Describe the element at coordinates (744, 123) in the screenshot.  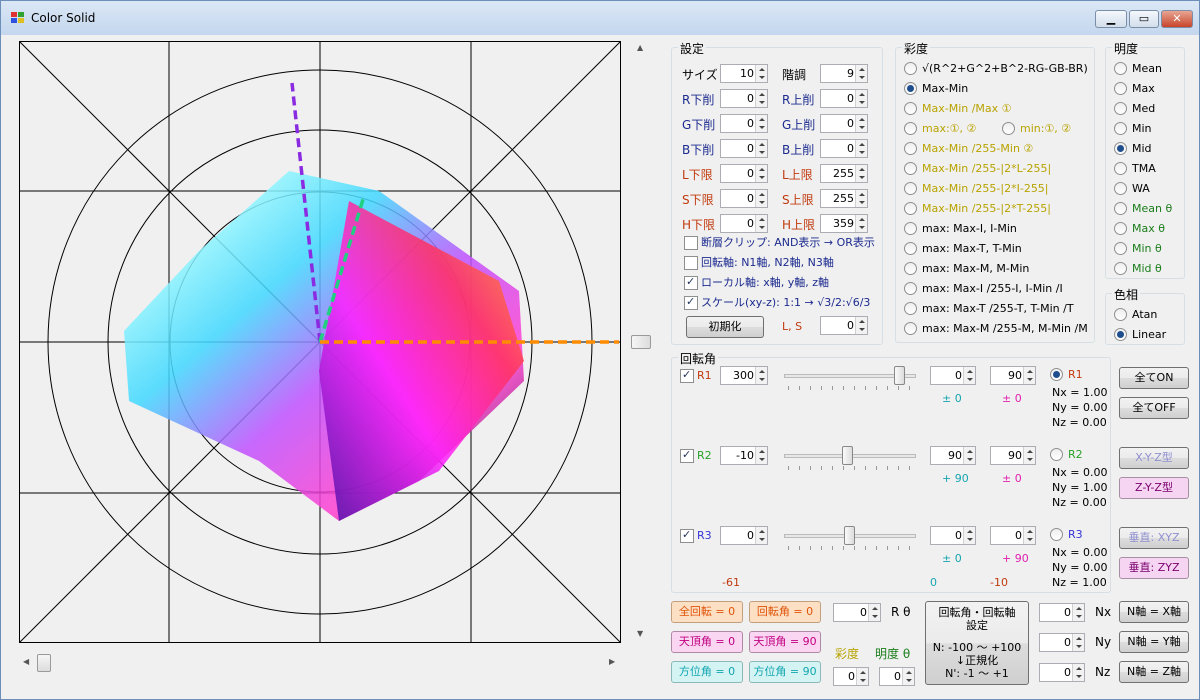
I see `settings-spinner-4: 0` at that location.